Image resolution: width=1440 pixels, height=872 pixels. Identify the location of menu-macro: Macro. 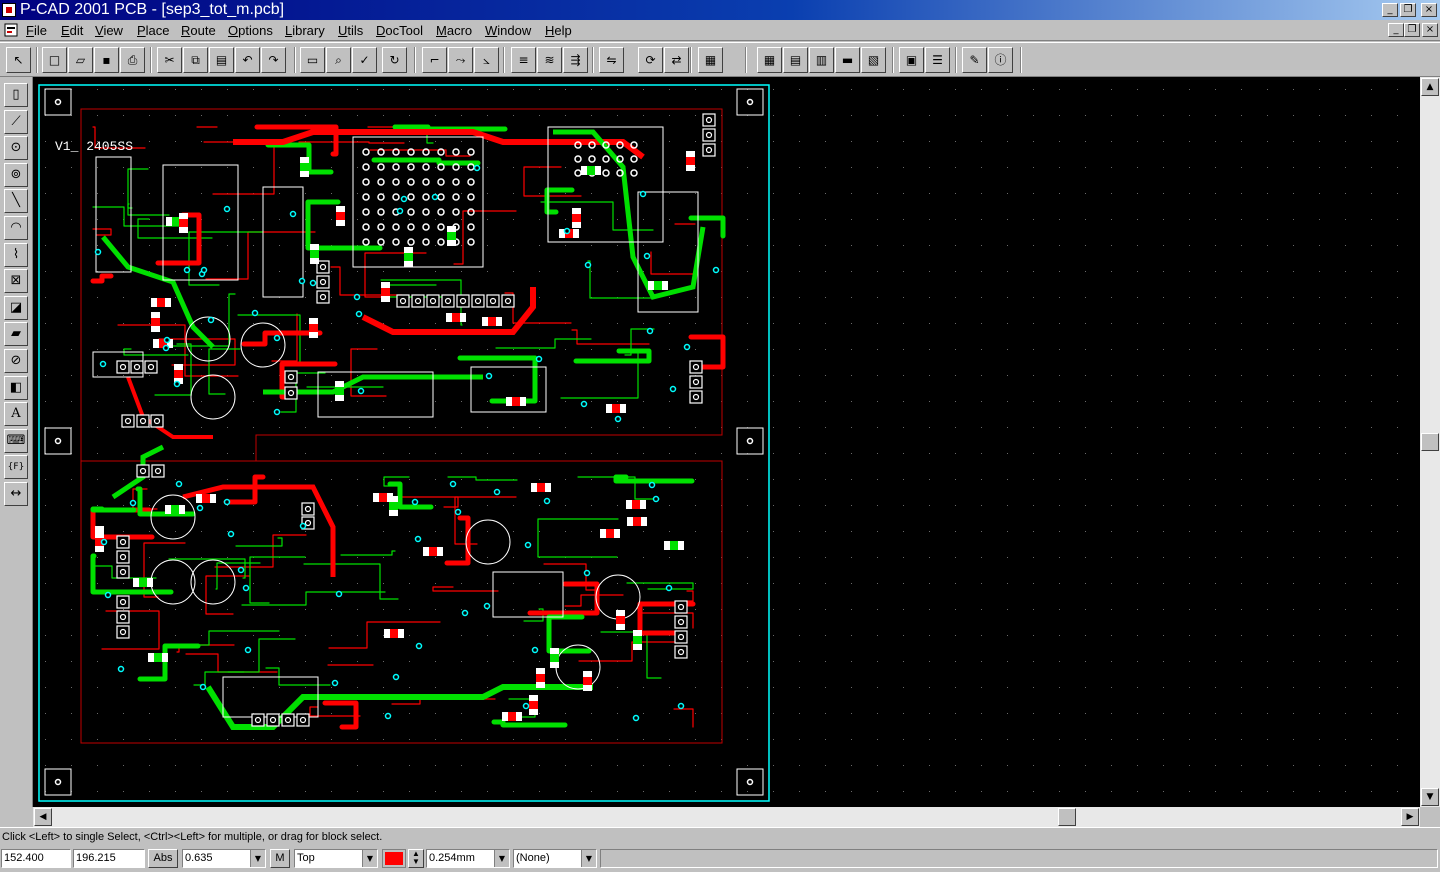
(454, 30).